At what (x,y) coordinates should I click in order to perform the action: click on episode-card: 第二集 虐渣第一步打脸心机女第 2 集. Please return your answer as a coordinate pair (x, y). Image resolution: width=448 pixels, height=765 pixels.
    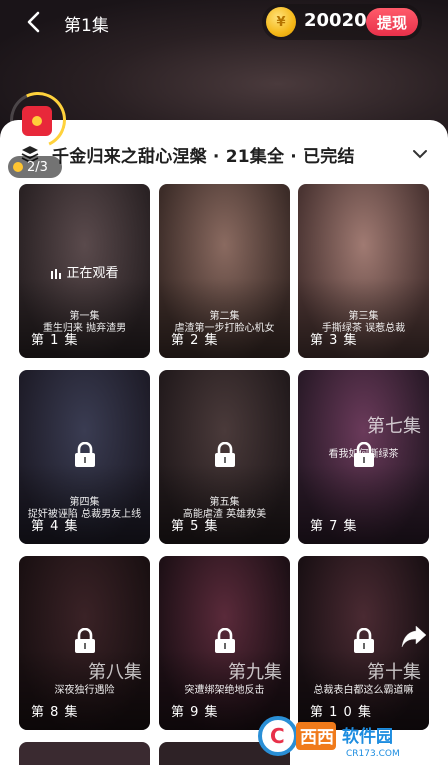
    Looking at the image, I should click on (224, 271).